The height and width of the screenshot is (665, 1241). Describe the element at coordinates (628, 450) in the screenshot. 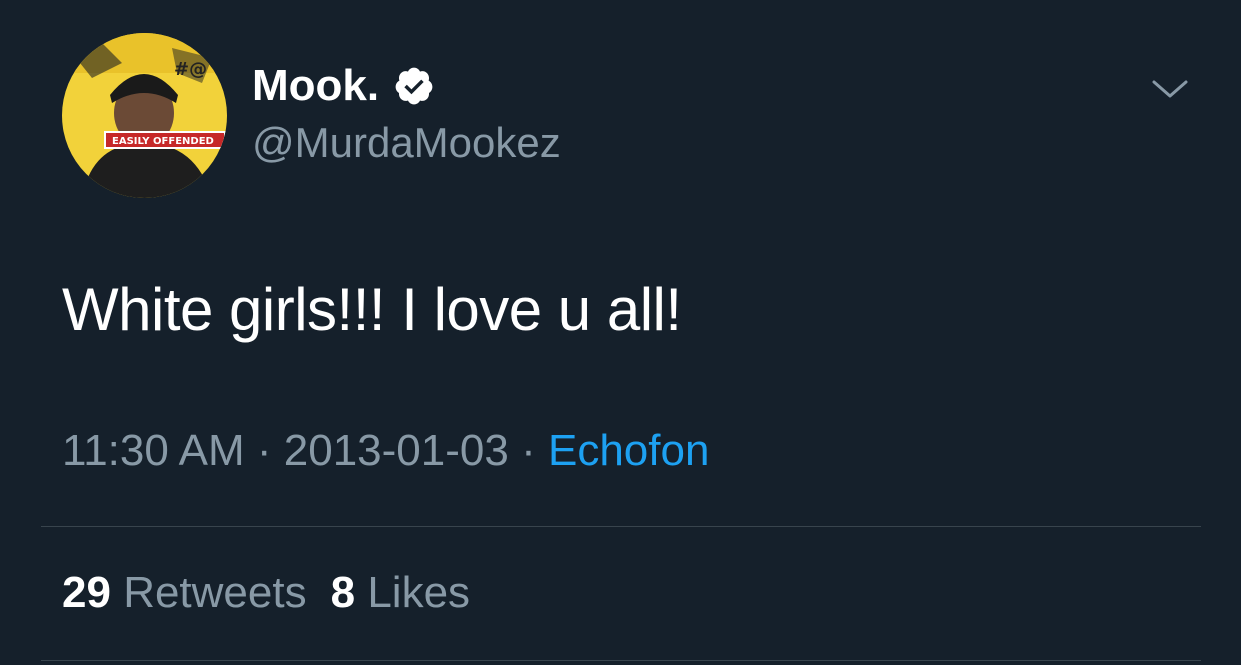

I see `tweet-source-link: Echofon` at that location.